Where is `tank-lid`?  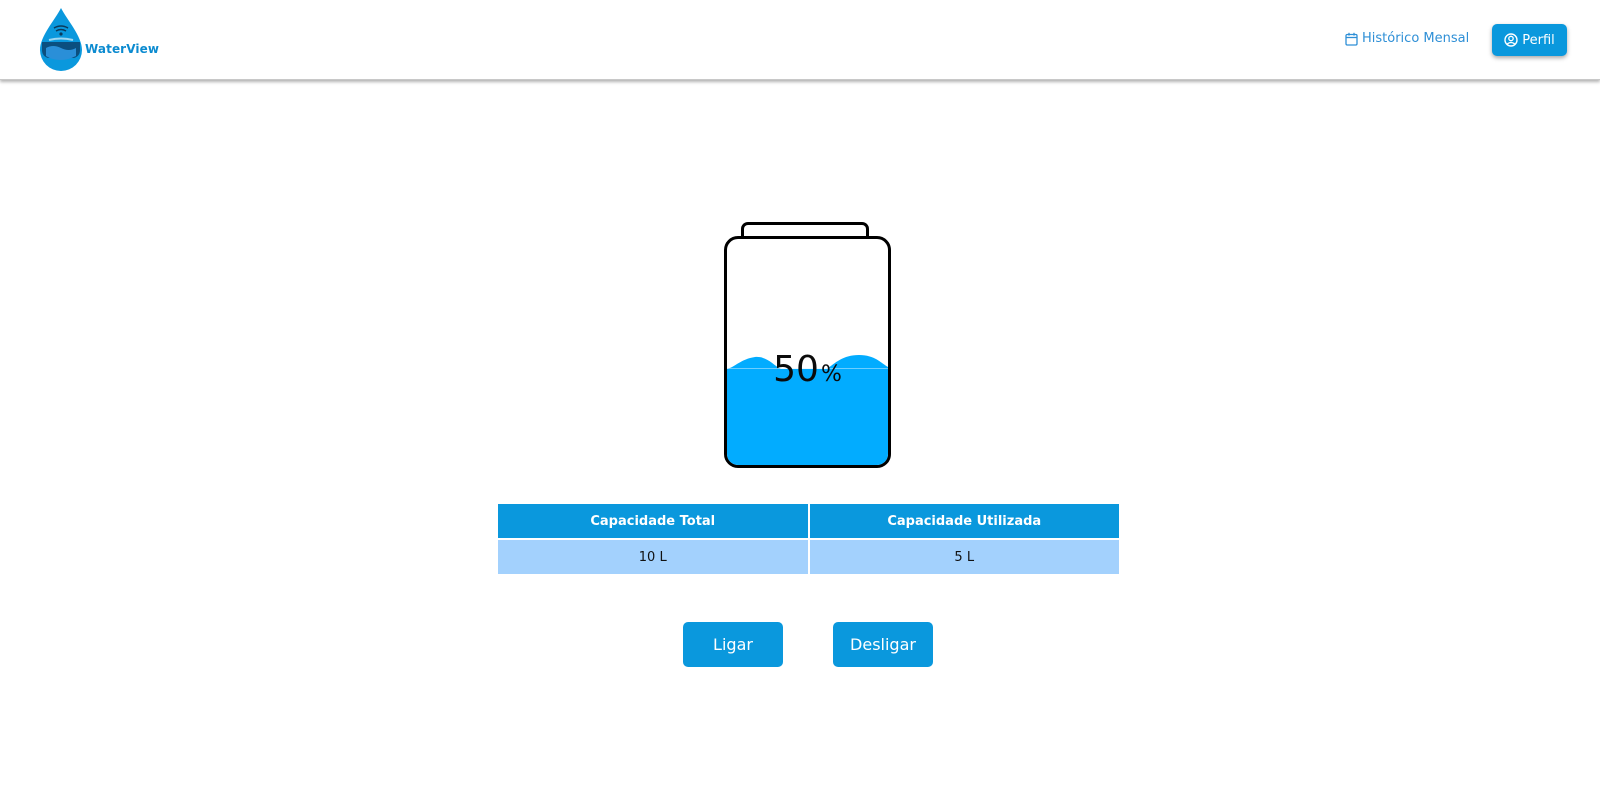
tank-lid is located at coordinates (805, 229).